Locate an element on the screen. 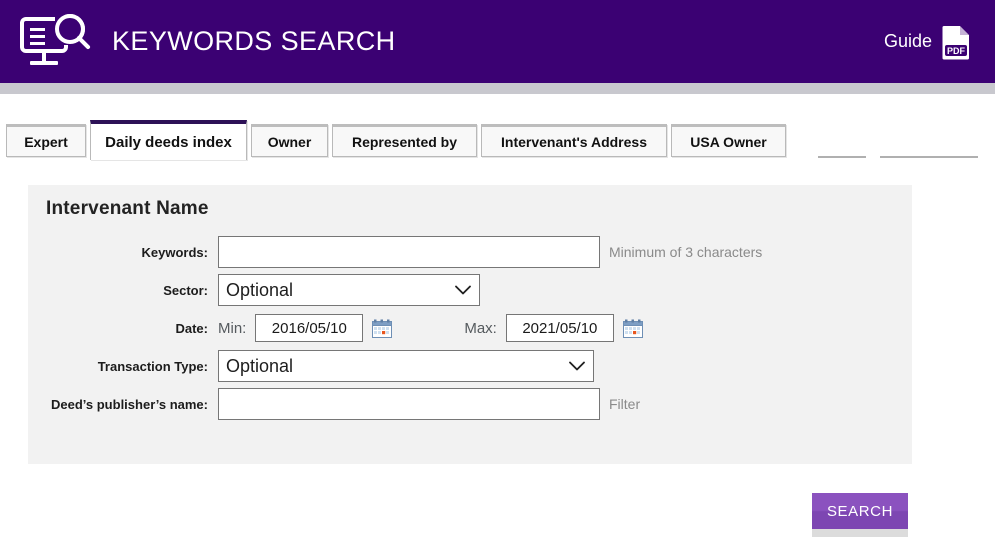 The width and height of the screenshot is (995, 541). tab-owner: Owner is located at coordinates (289, 140).